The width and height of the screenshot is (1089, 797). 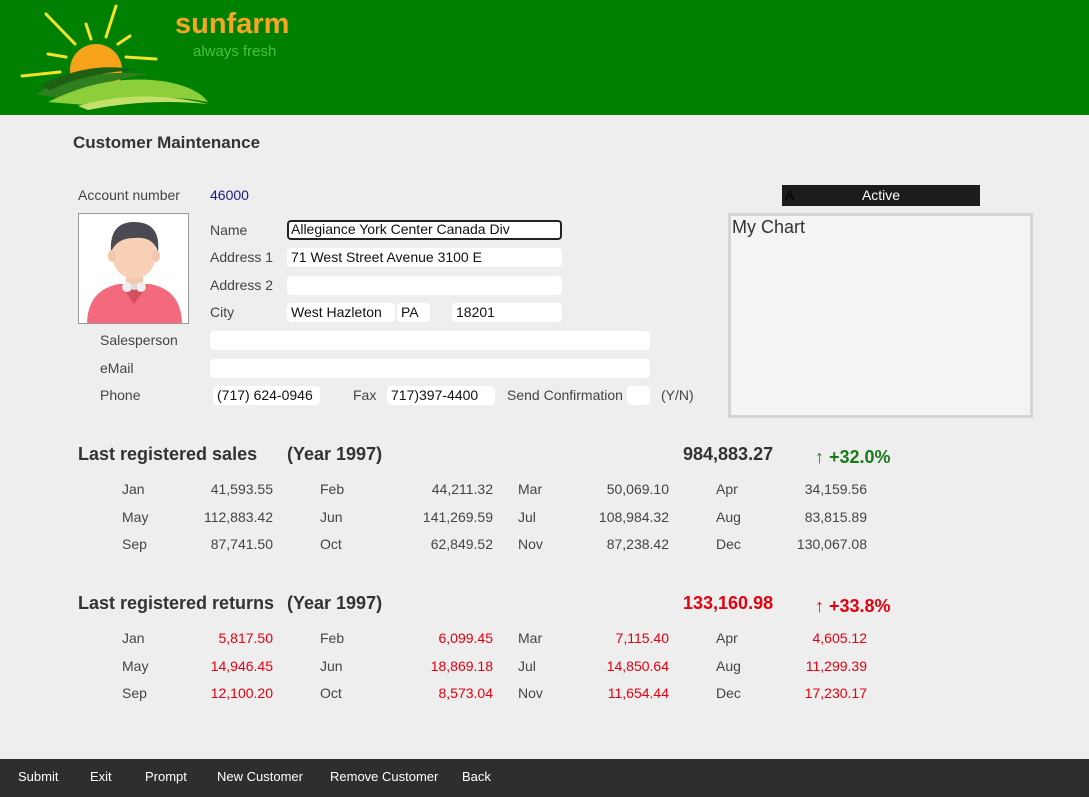 What do you see at coordinates (466, 638) in the screenshot?
I see `returns-month-value: 6,099.45` at bounding box center [466, 638].